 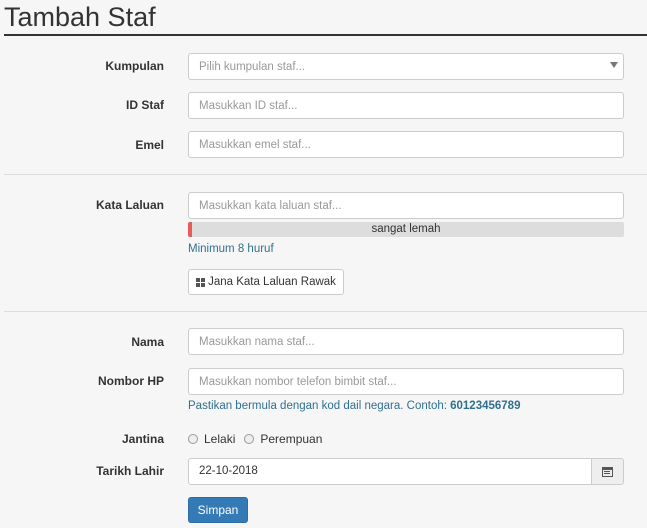 I want to click on birthdate-input: 22-10-2018, so click(x=390, y=471).